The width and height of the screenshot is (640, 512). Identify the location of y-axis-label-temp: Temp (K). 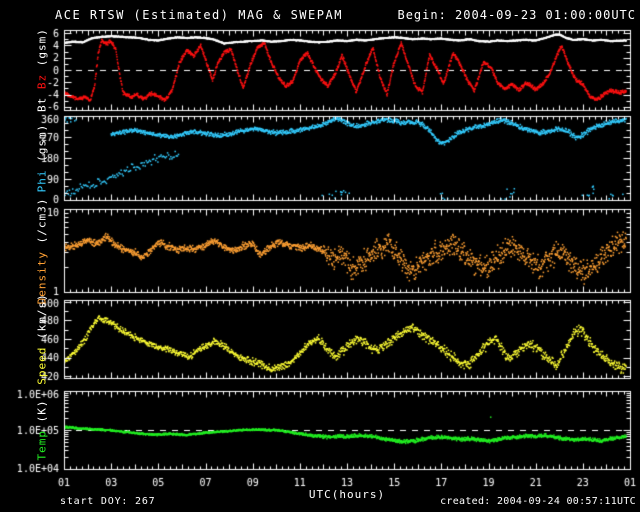
(42, 430).